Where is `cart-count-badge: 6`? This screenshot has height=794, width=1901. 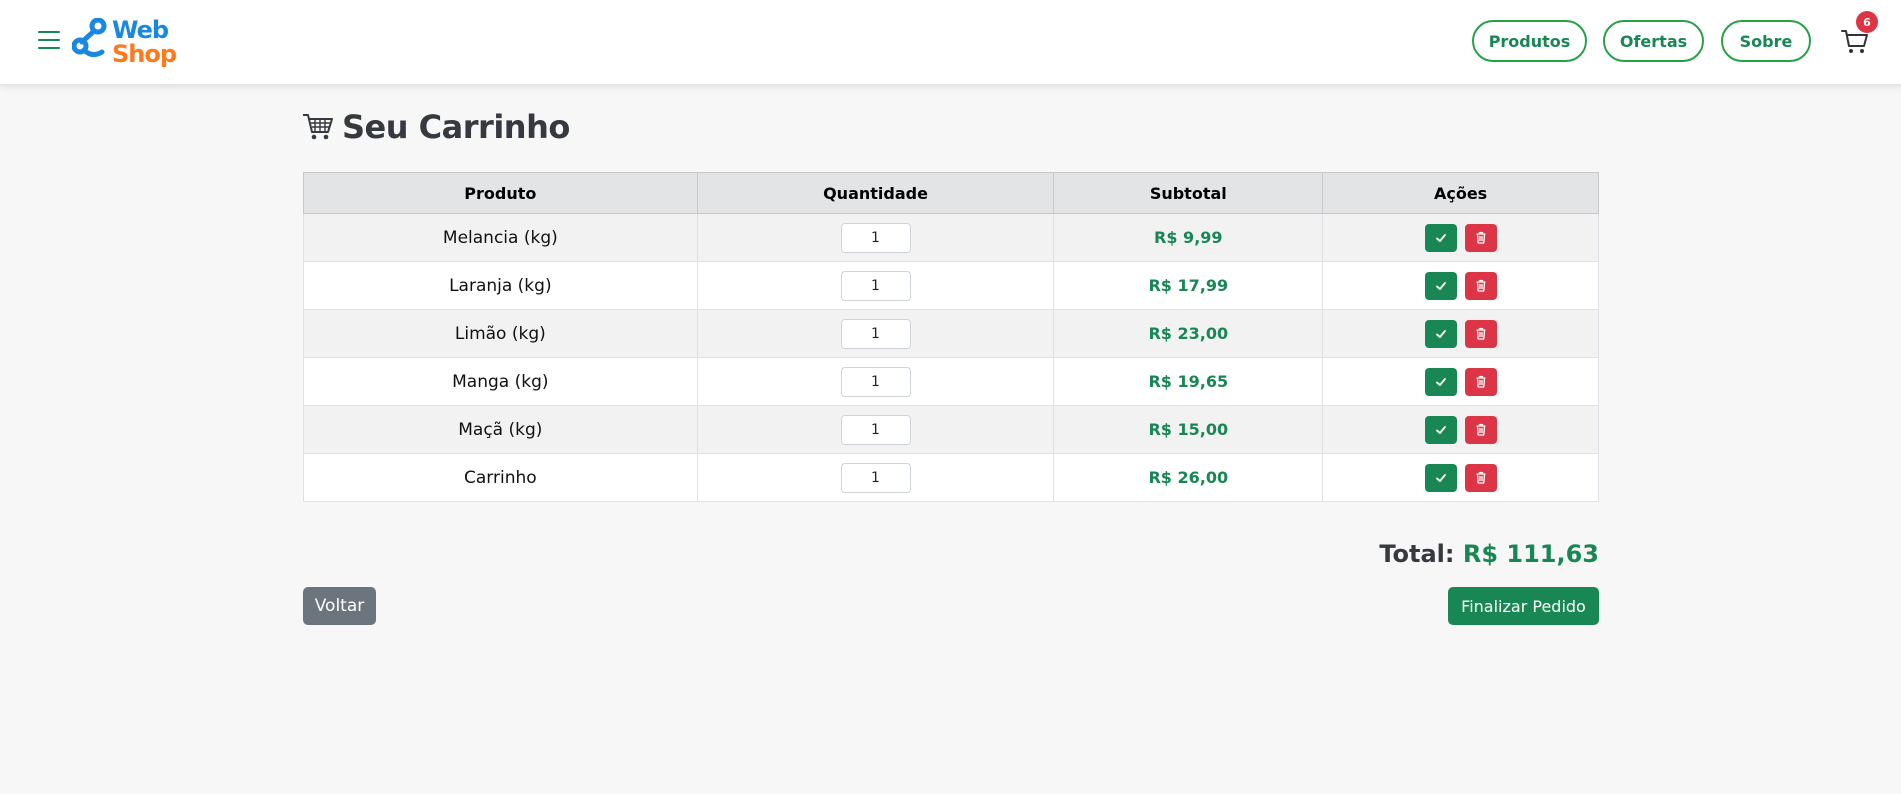
cart-count-badge: 6 is located at coordinates (1867, 22).